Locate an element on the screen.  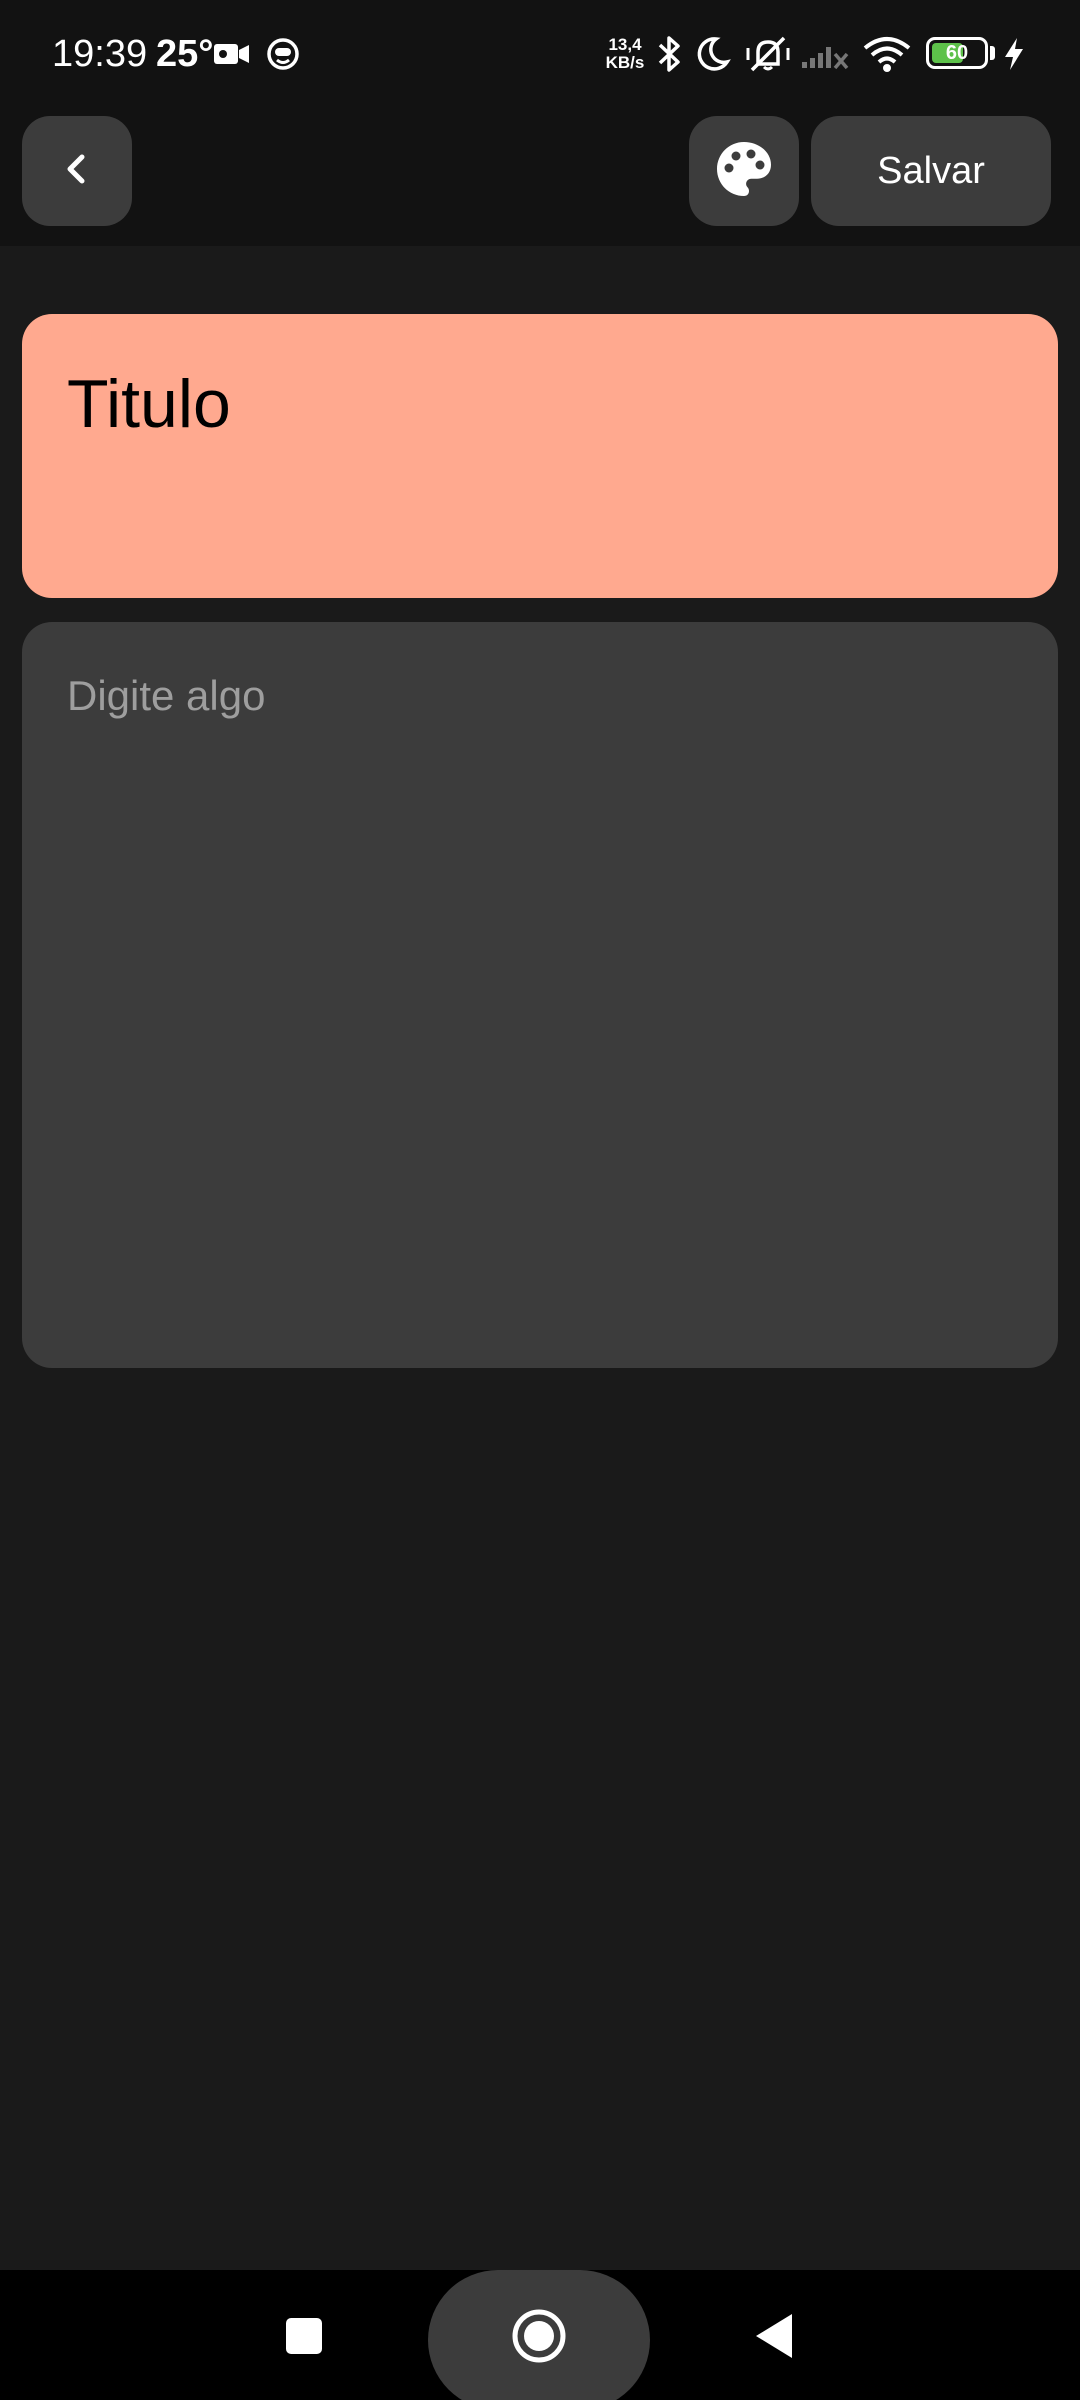
network-speed-unit: KB/s is located at coordinates (625, 62).